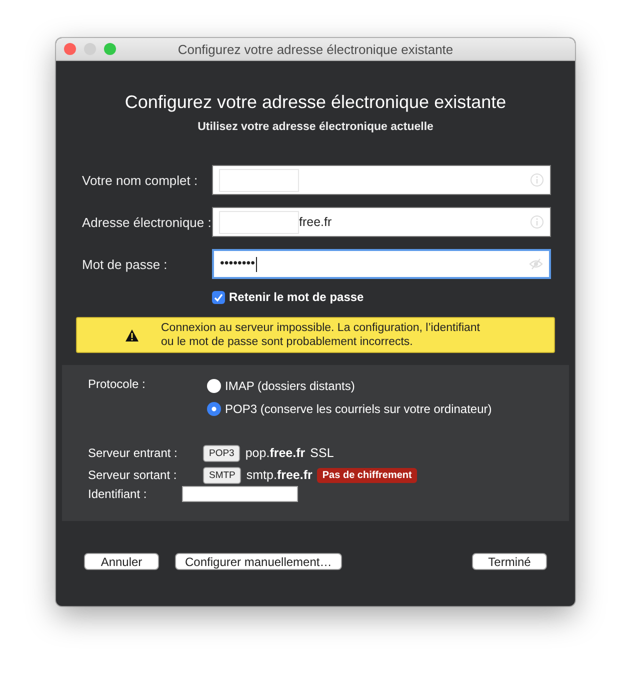  I want to click on minimize-button, so click(90, 49).